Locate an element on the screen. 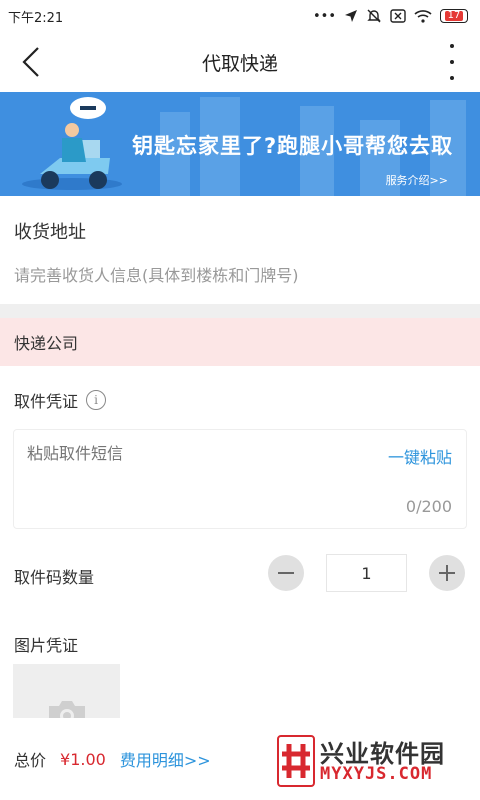 This screenshot has width=480, height=800. location-icon is located at coordinates (351, 16).